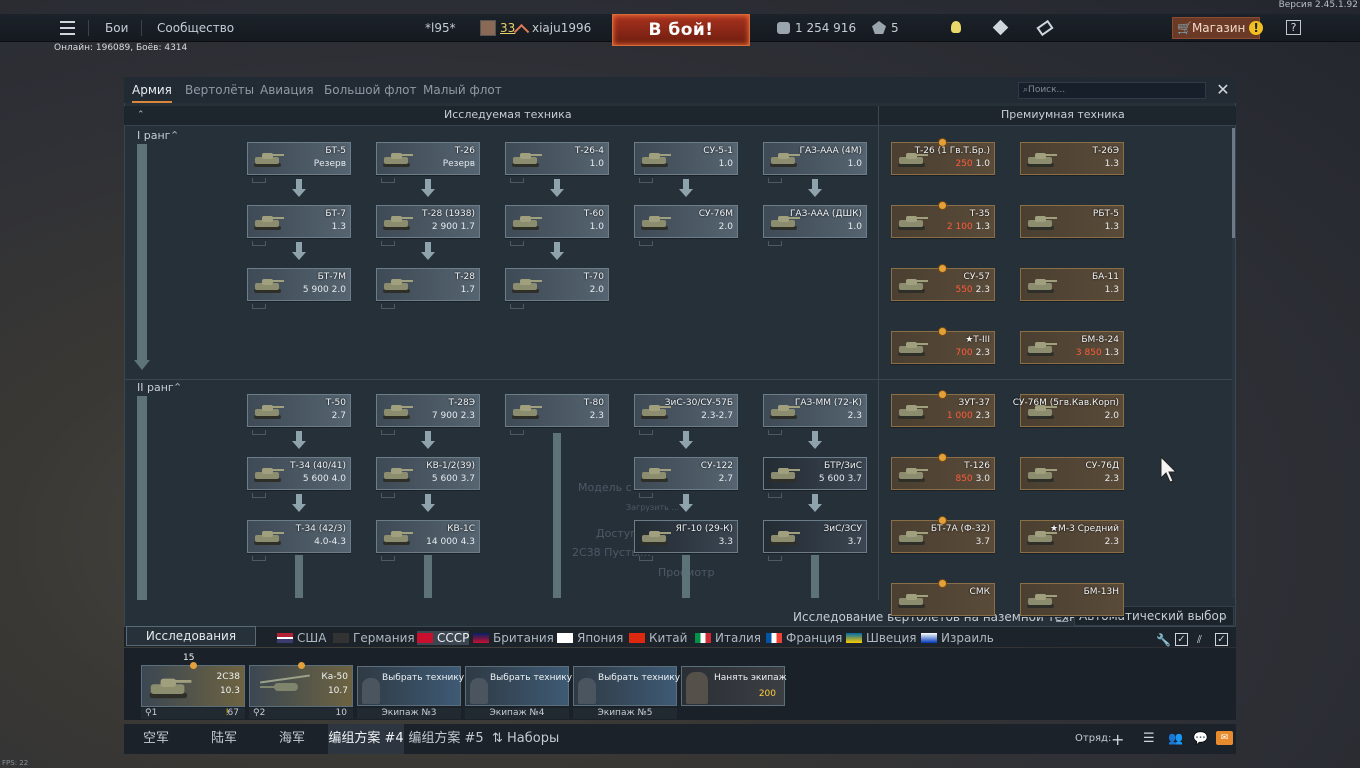 The image size is (1360, 768). Describe the element at coordinates (1224, 738) in the screenshot. I see `mail-icon: ✉` at that location.